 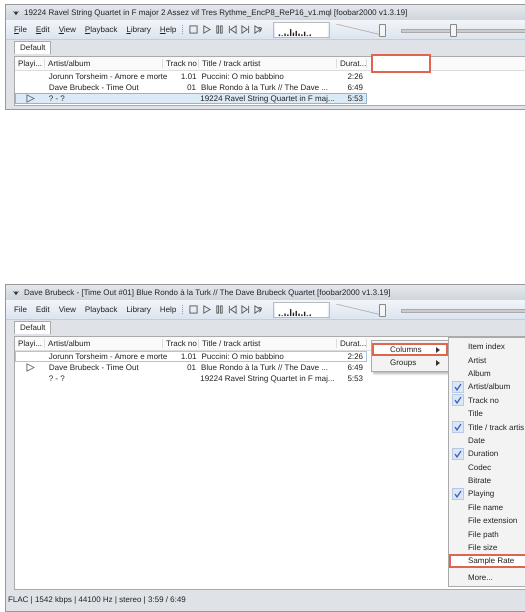 I want to click on menu-item: File path, so click(x=487, y=534).